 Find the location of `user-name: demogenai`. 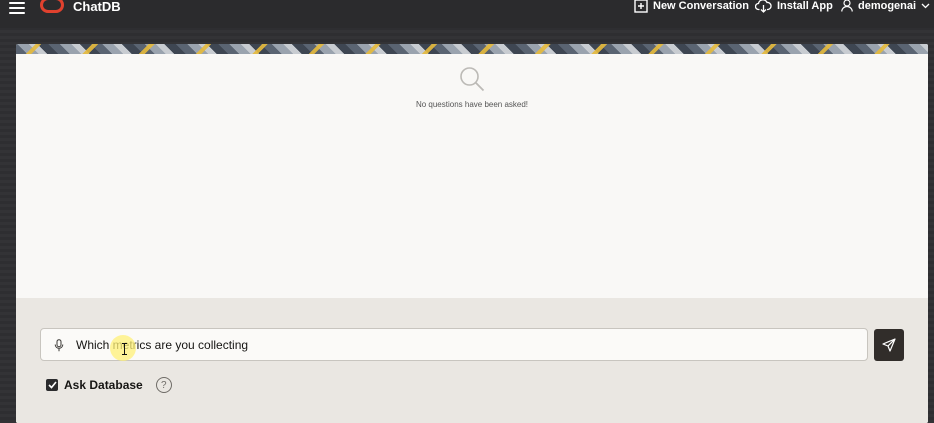

user-name: demogenai is located at coordinates (887, 6).